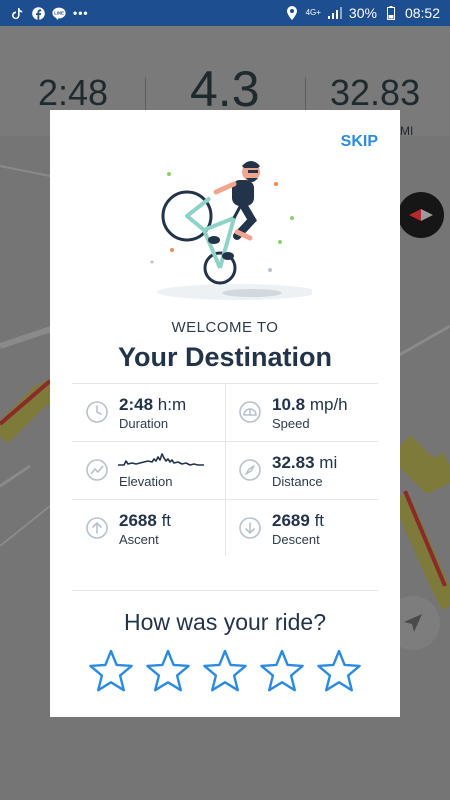 This screenshot has width=450, height=800. What do you see at coordinates (139, 539) in the screenshot?
I see `ascent-label: Ascent` at bounding box center [139, 539].